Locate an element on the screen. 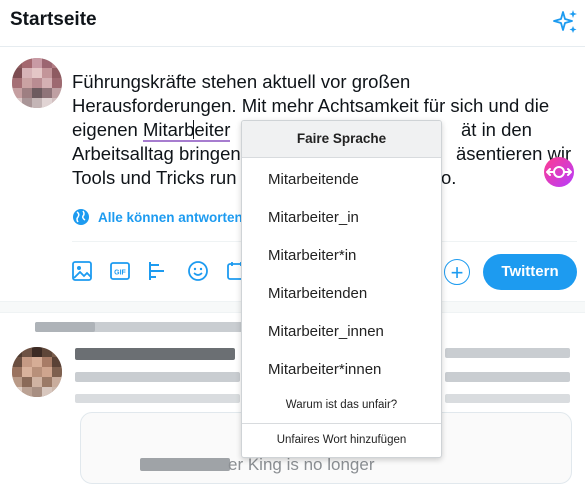 The width and height of the screenshot is (585, 484). suggestion-item: Mitarbeiter*innen is located at coordinates (324, 369).